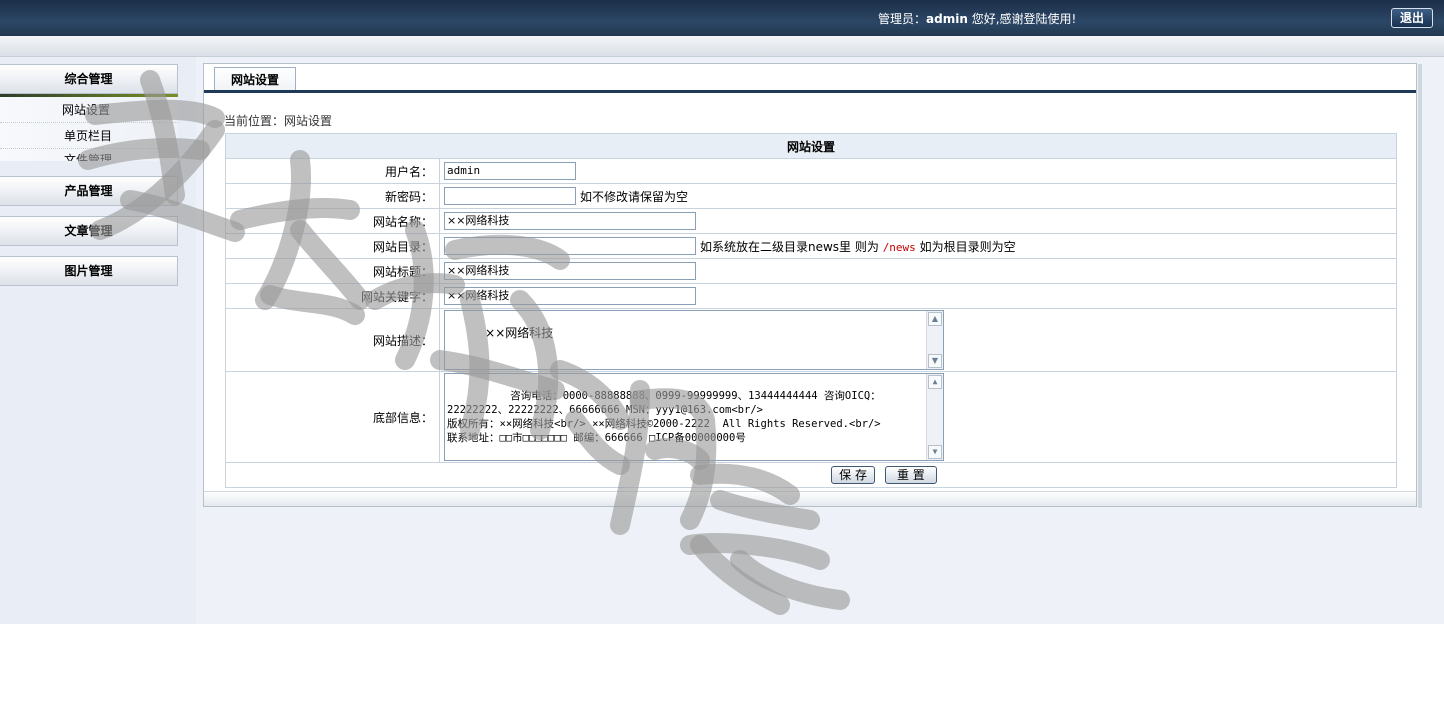  I want to click on form-table-title: 网站设置, so click(811, 146).